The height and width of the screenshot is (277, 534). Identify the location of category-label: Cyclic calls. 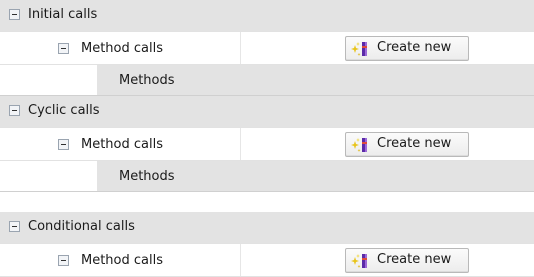
(64, 110).